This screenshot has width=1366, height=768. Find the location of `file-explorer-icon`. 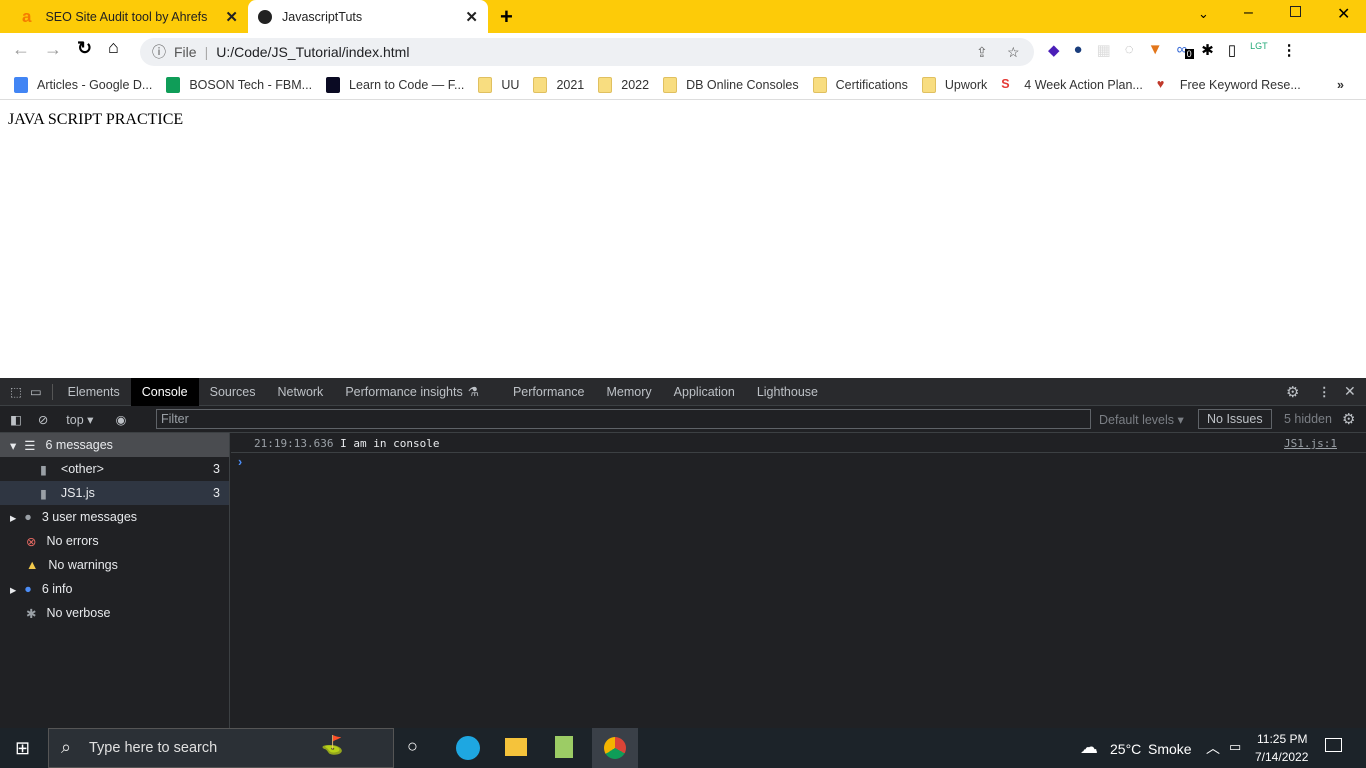

file-explorer-icon is located at coordinates (516, 747).